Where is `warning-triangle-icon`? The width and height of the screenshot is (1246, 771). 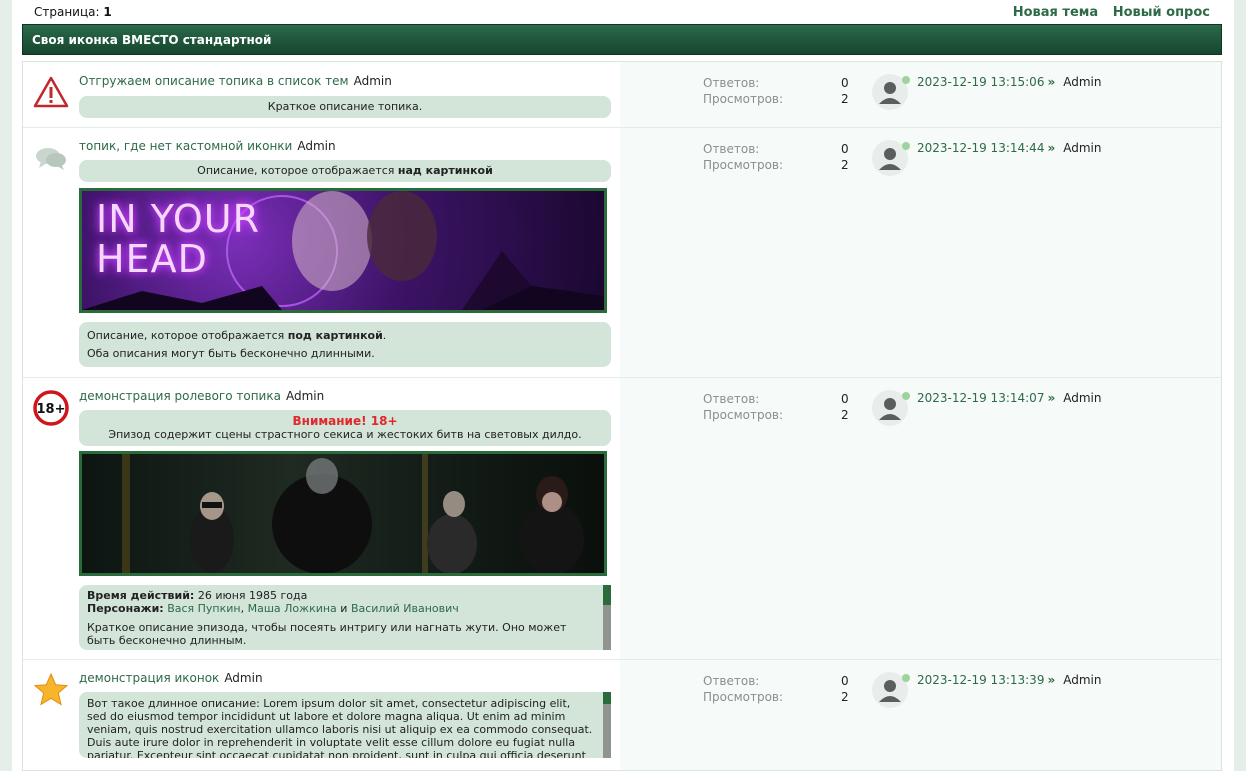 warning-triangle-icon is located at coordinates (51, 92).